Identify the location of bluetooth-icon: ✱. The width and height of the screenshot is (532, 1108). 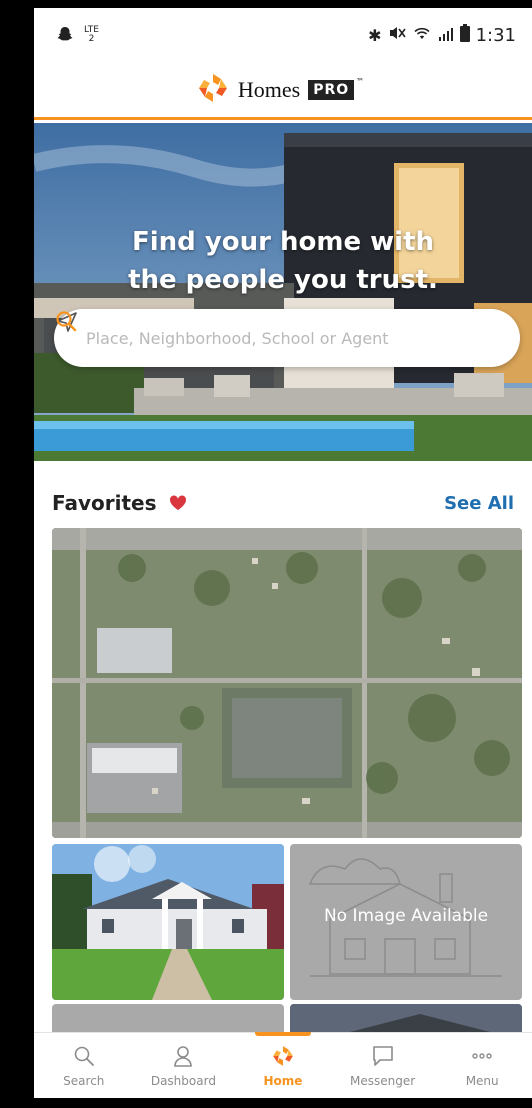
(375, 35).